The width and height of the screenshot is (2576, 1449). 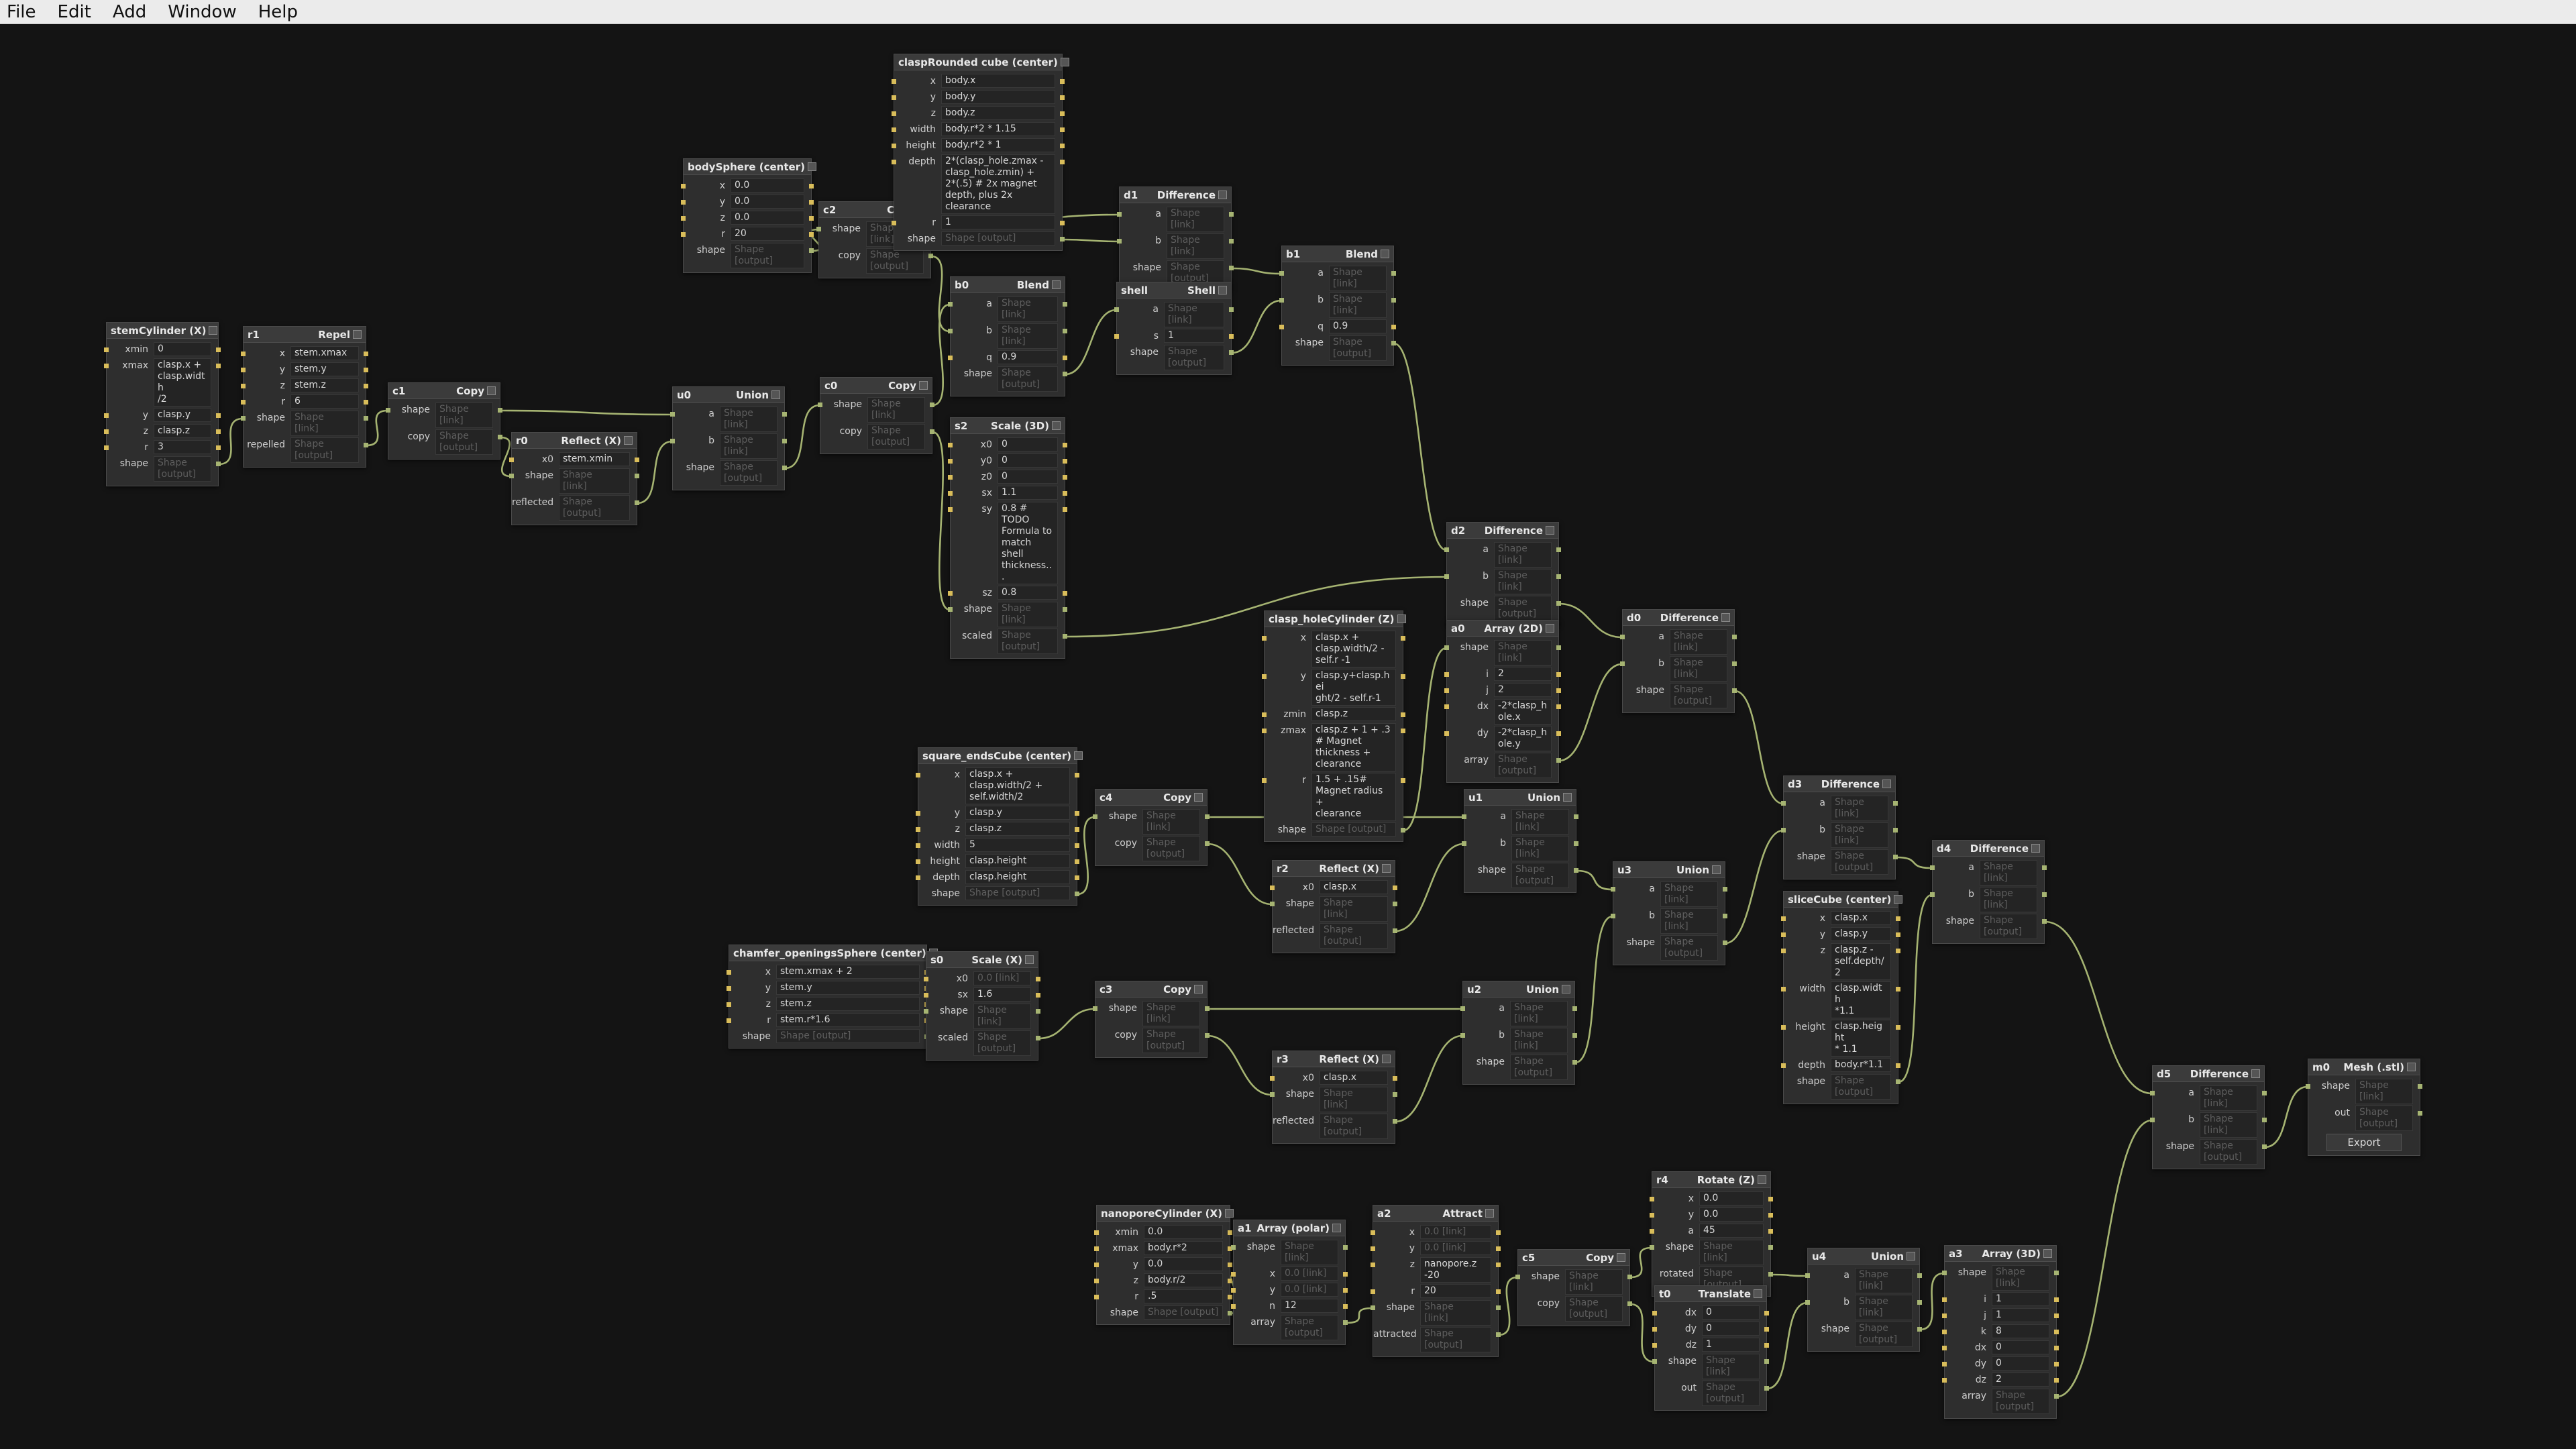 What do you see at coordinates (1289, 1228) in the screenshot?
I see `node-header: a1 Array (polar)` at bounding box center [1289, 1228].